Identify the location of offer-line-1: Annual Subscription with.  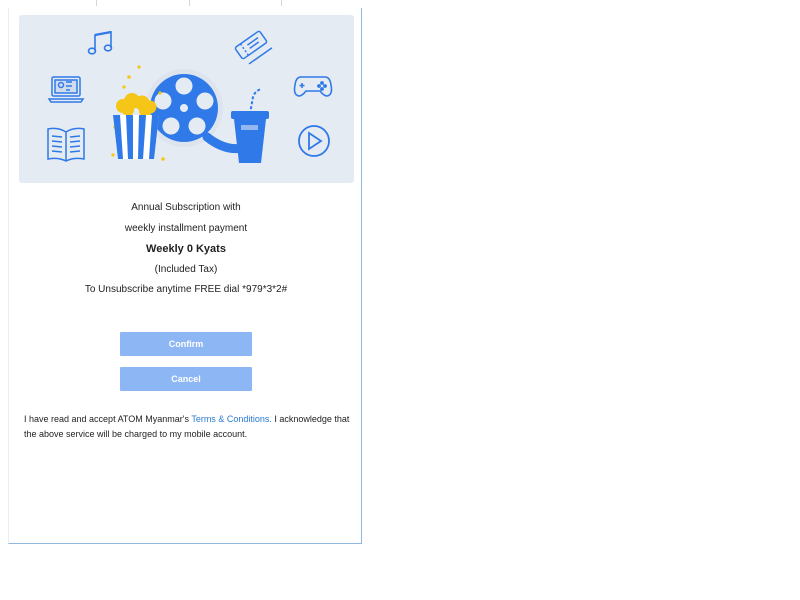
(186, 207).